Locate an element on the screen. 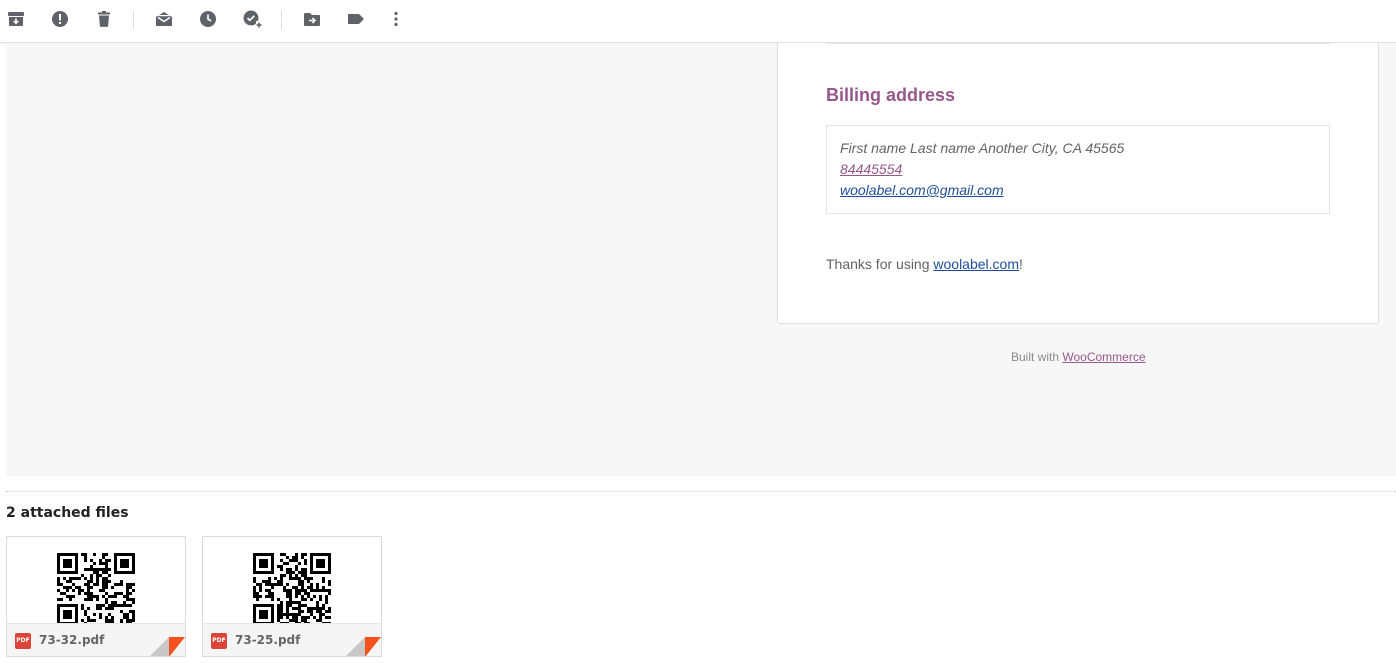 This screenshot has width=1396, height=663. attachments-divider is located at coordinates (701, 491).